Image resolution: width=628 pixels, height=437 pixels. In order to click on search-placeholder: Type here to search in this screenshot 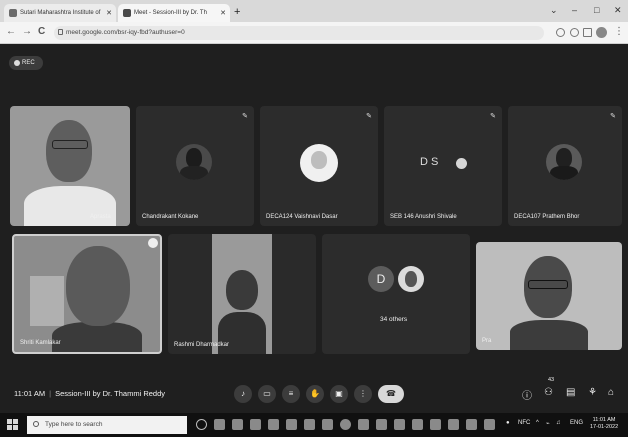, I will do `click(74, 424)`.